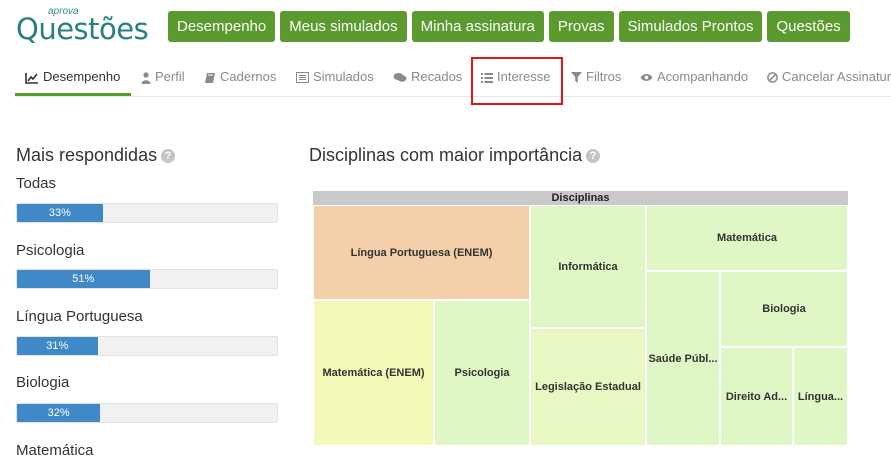  Describe the element at coordinates (222, 26) in the screenshot. I see `nav-desempenho-button: Desempenho` at that location.